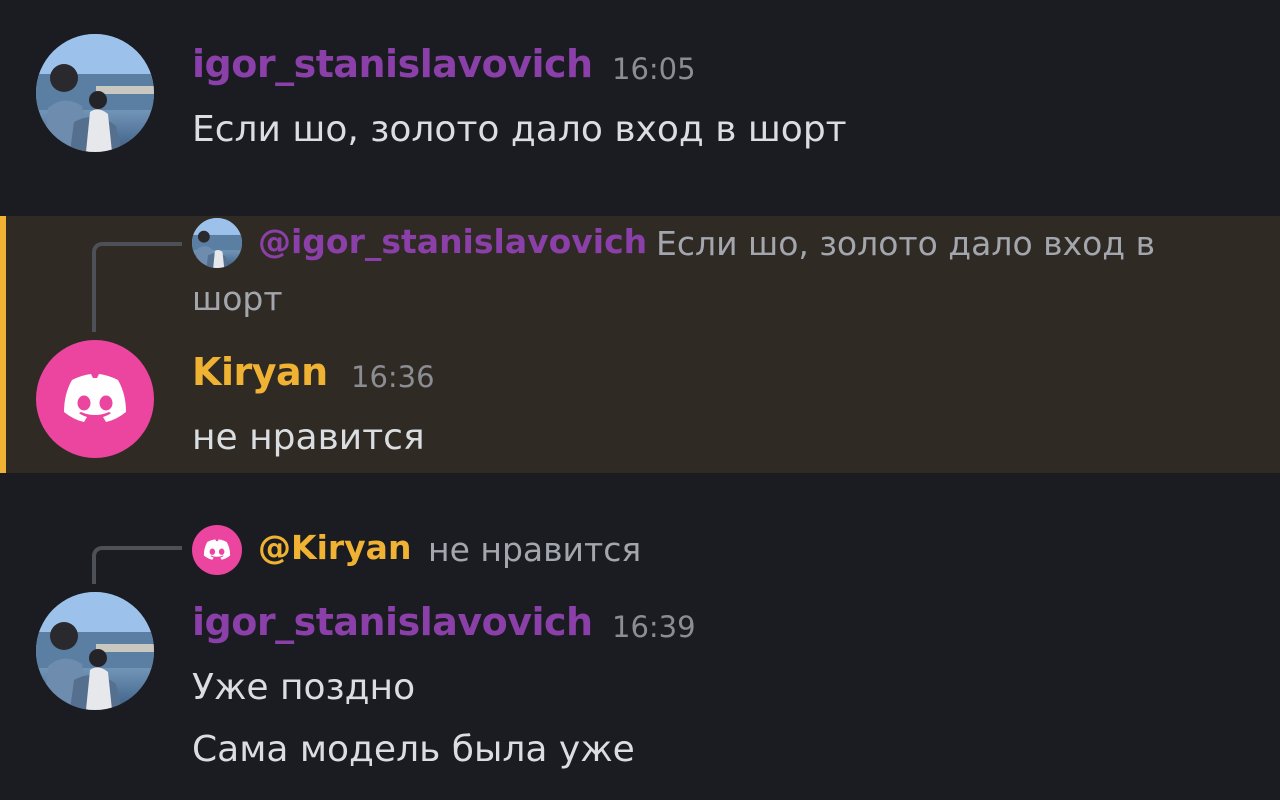 This screenshot has height=800, width=1280. I want to click on reply-preview-text: не нравится, so click(534, 550).